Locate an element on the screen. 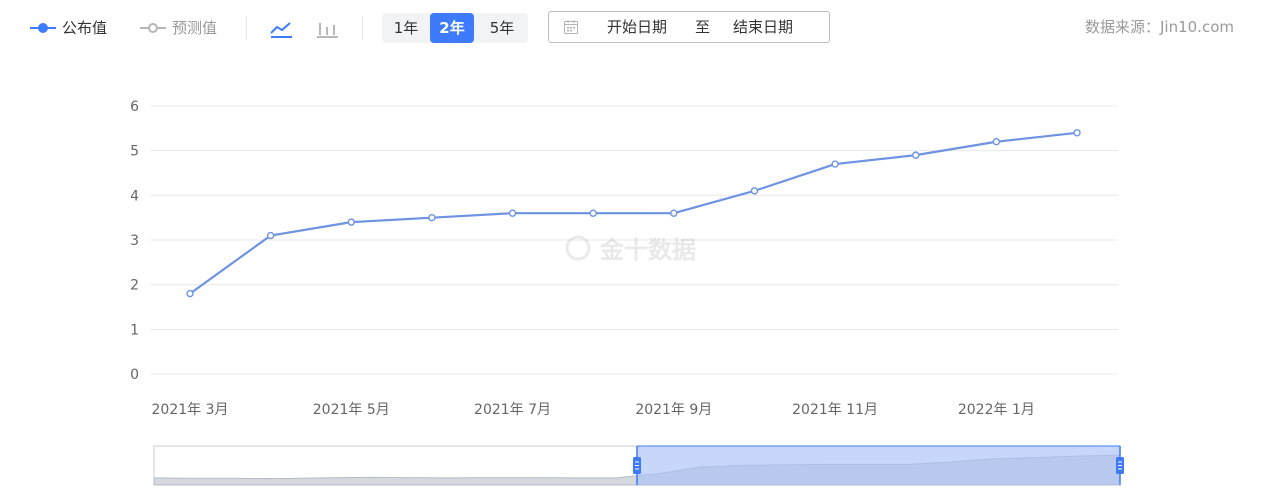 The height and width of the screenshot is (501, 1268). y-tick-label: 3 is located at coordinates (134, 241).